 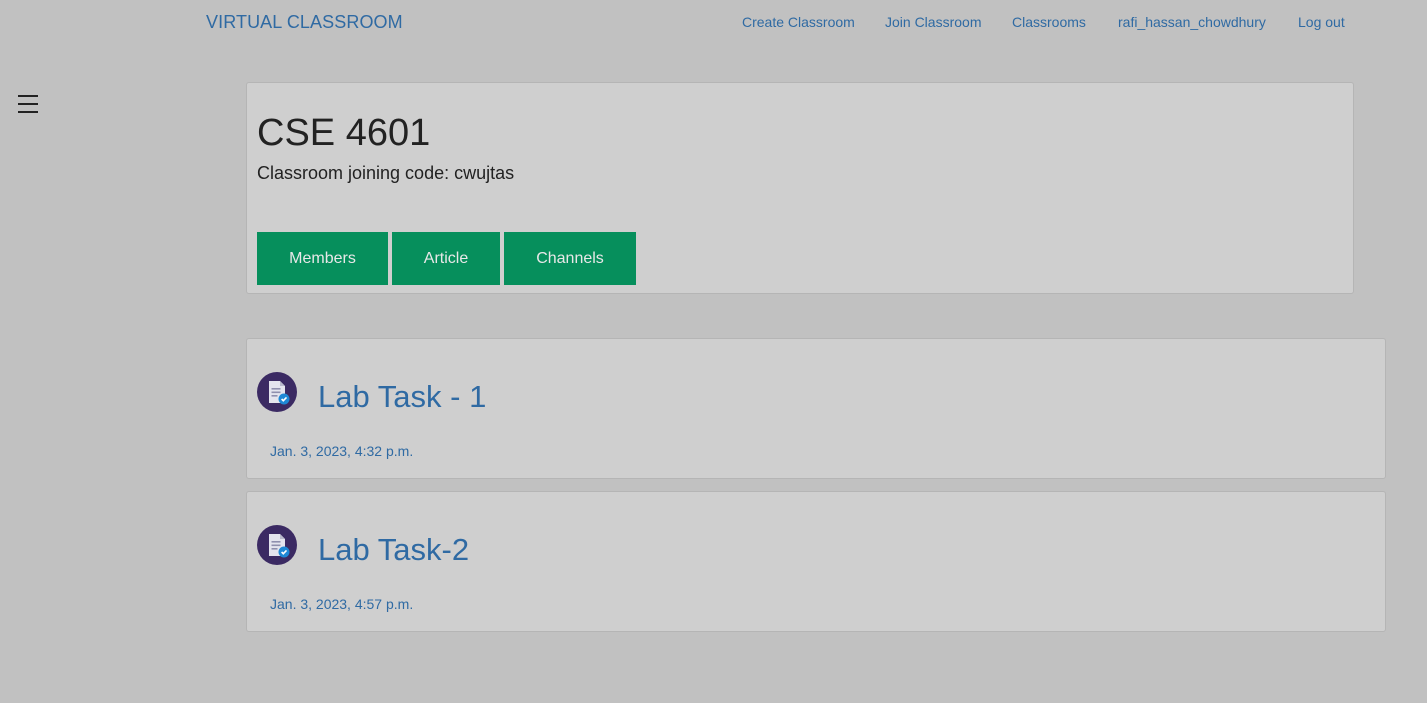 I want to click on brand-link: VIRTUAL CLASSROOM, so click(x=304, y=22).